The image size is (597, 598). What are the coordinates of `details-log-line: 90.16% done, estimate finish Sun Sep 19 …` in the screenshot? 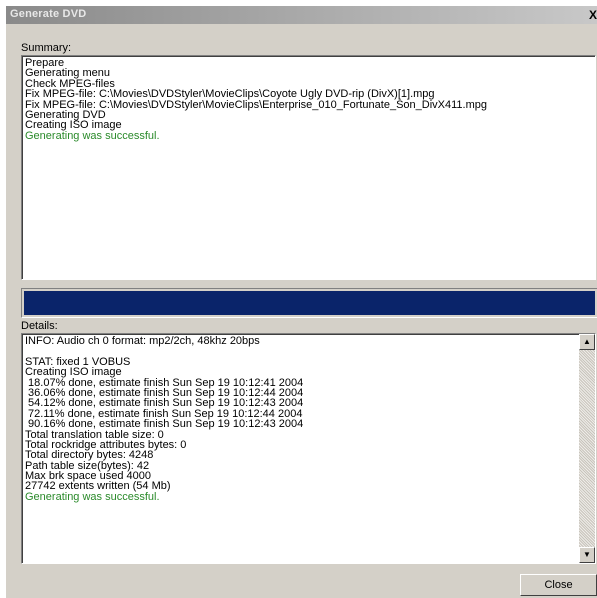 It's located at (164, 424).